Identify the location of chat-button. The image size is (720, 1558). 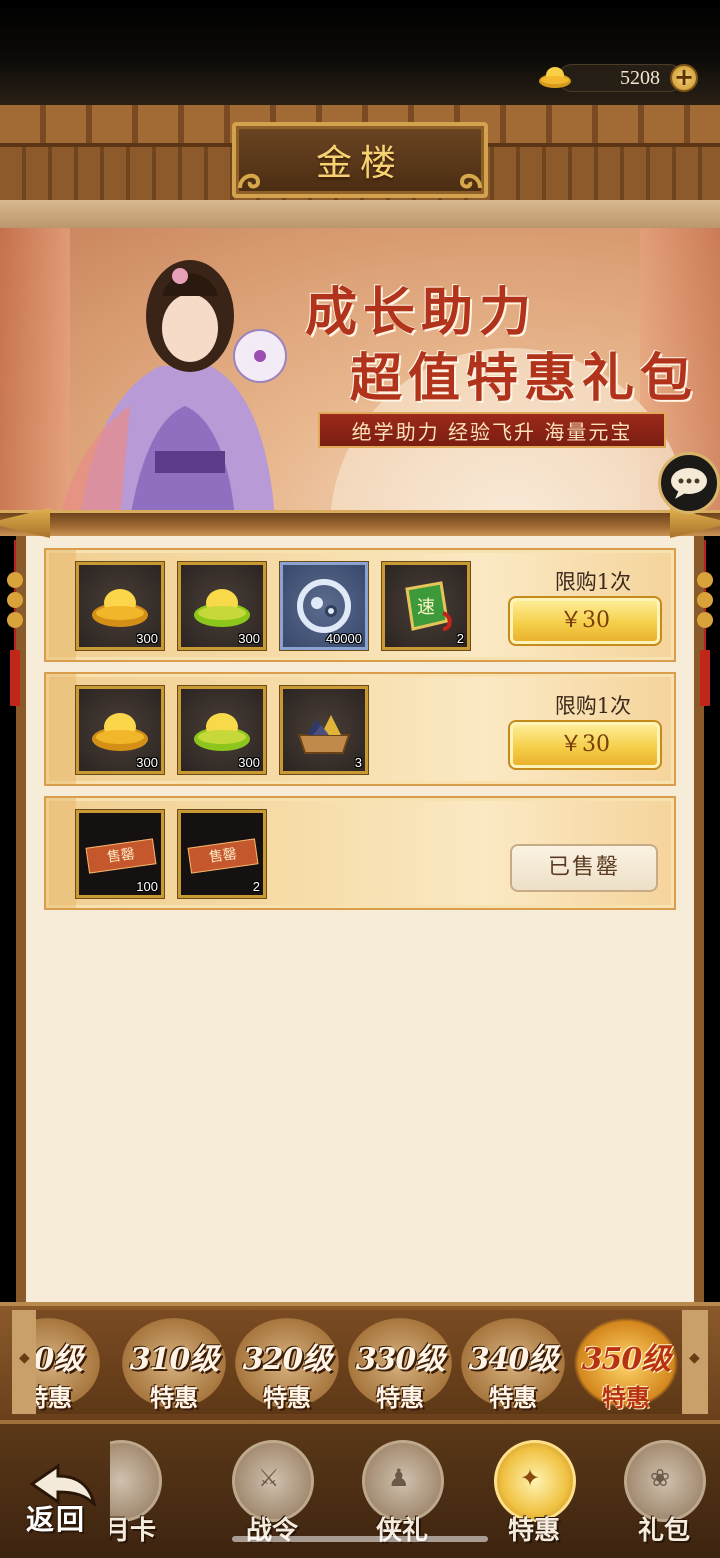
(689, 483).